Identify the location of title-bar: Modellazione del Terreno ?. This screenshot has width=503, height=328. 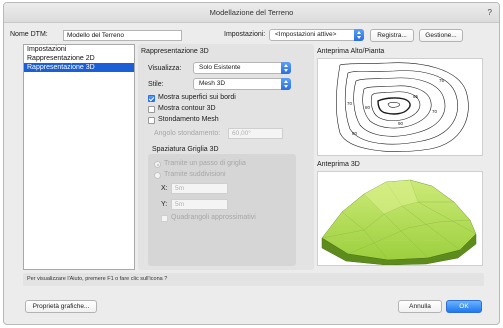
(251, 13).